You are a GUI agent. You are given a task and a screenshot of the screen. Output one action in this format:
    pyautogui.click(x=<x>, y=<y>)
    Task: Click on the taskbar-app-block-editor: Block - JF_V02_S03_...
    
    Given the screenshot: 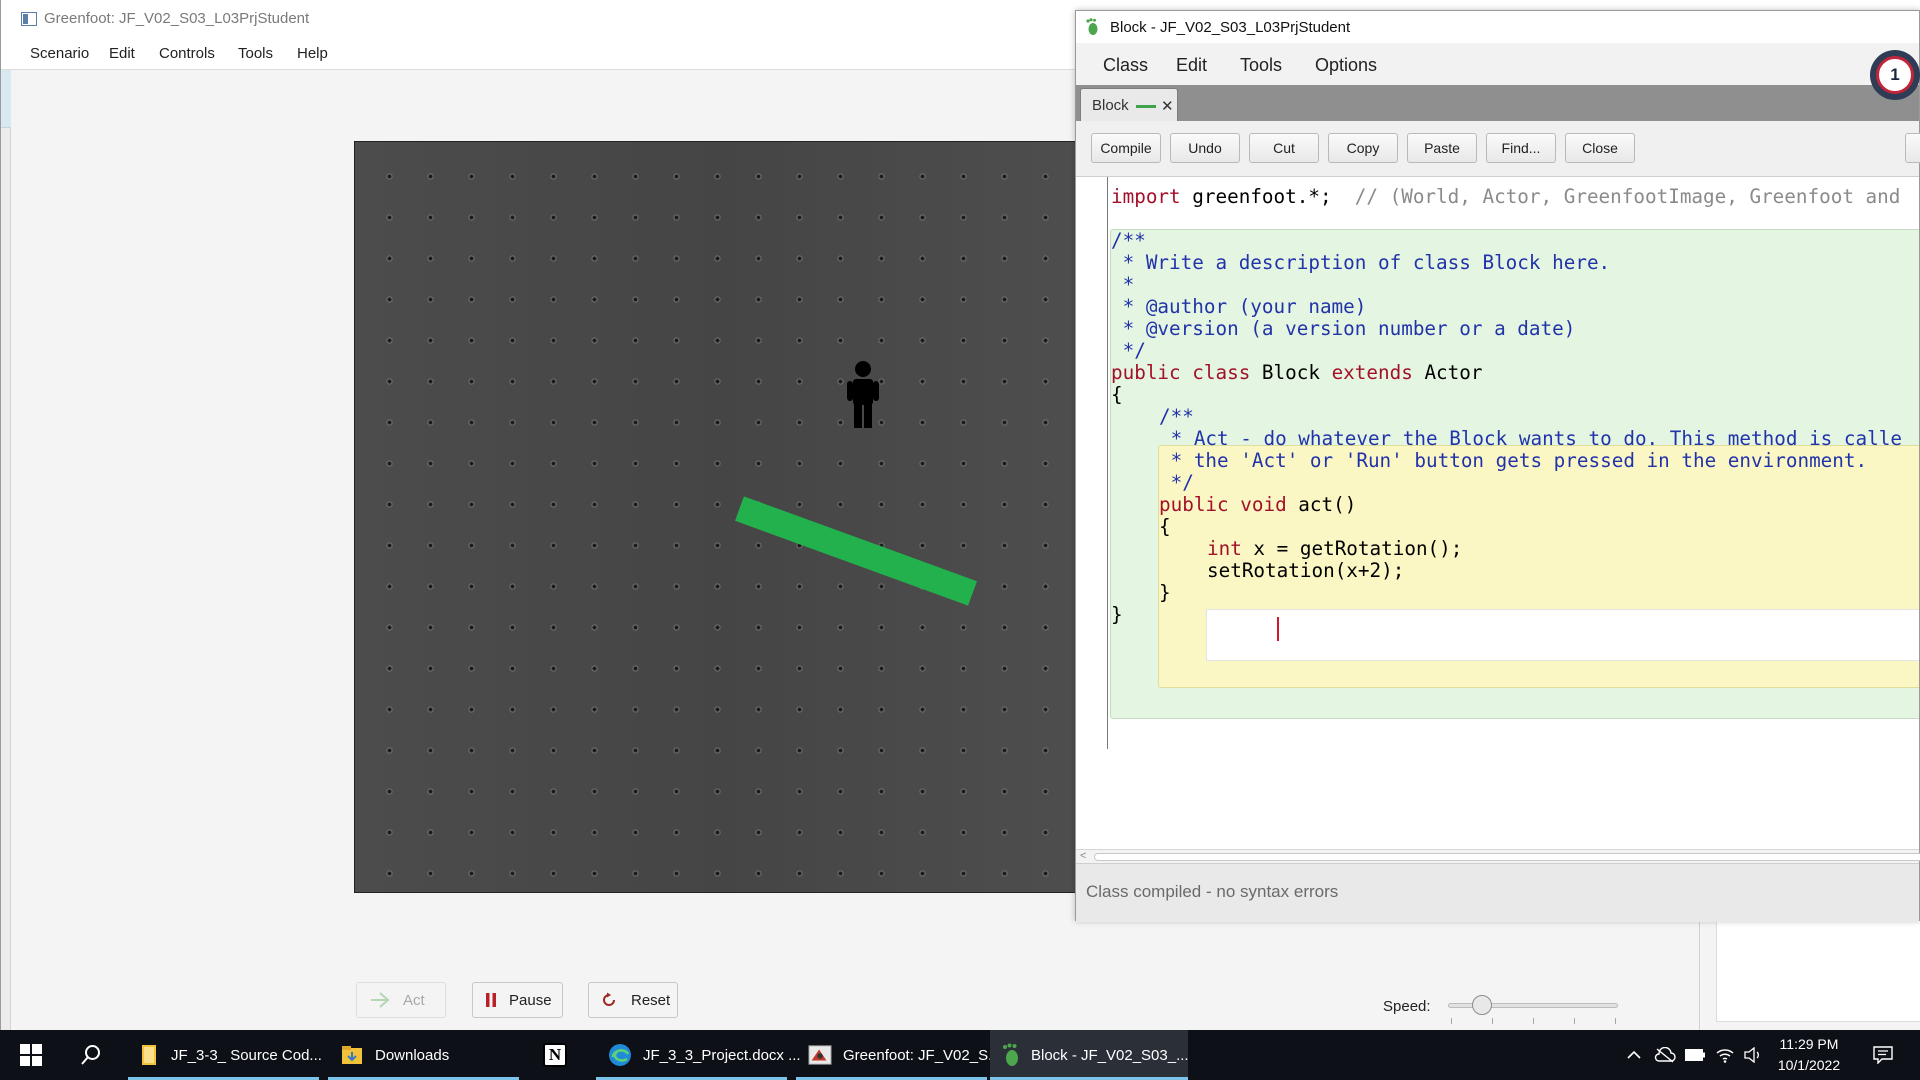 What is the action you would take?
    pyautogui.click(x=1089, y=1055)
    